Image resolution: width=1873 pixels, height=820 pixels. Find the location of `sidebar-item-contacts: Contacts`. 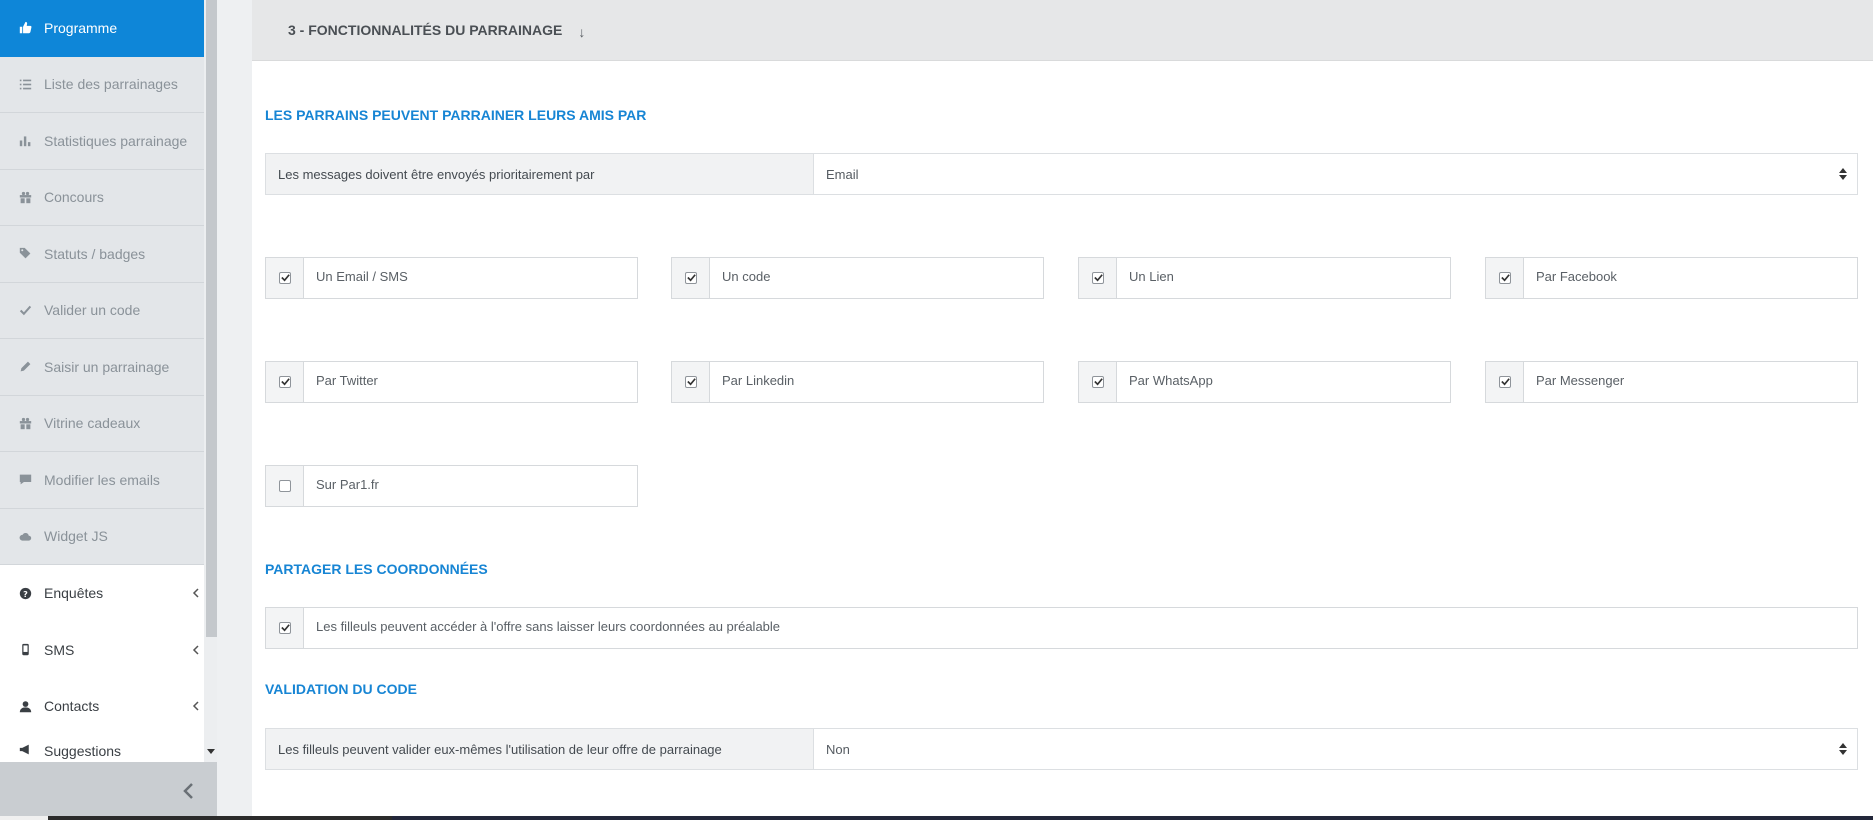

sidebar-item-contacts: Contacts is located at coordinates (102, 706).